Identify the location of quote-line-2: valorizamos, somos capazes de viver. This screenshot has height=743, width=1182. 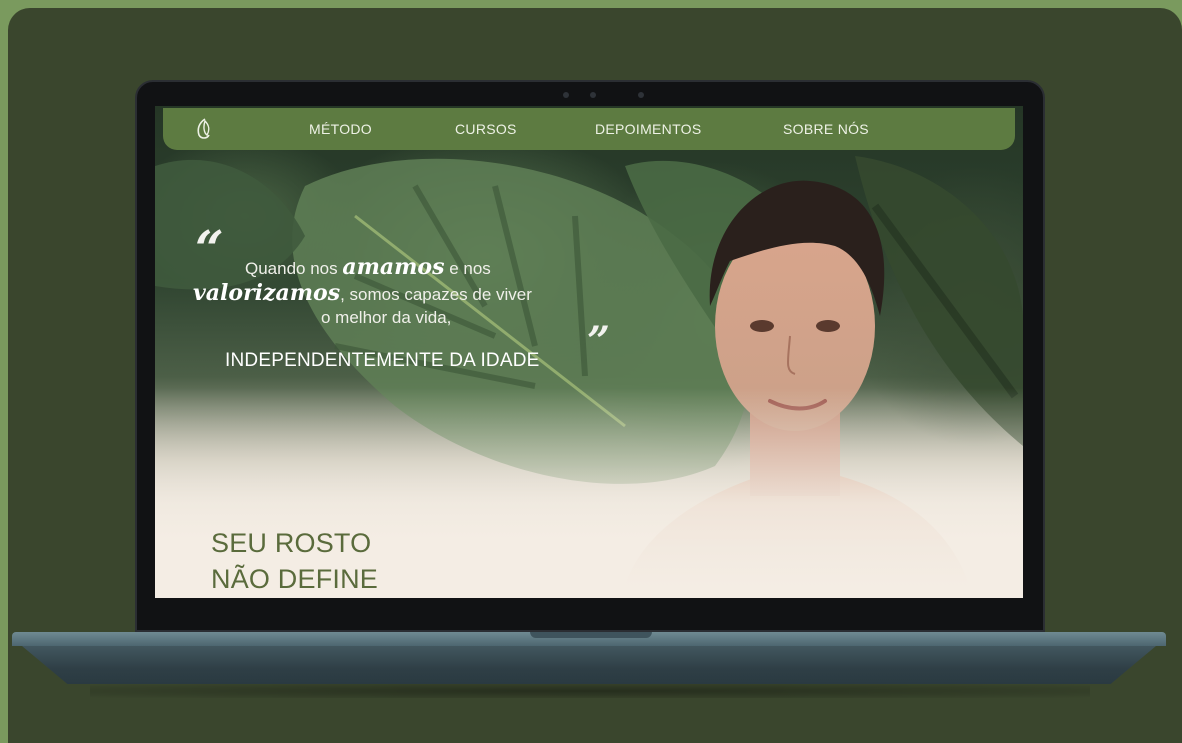
(362, 293).